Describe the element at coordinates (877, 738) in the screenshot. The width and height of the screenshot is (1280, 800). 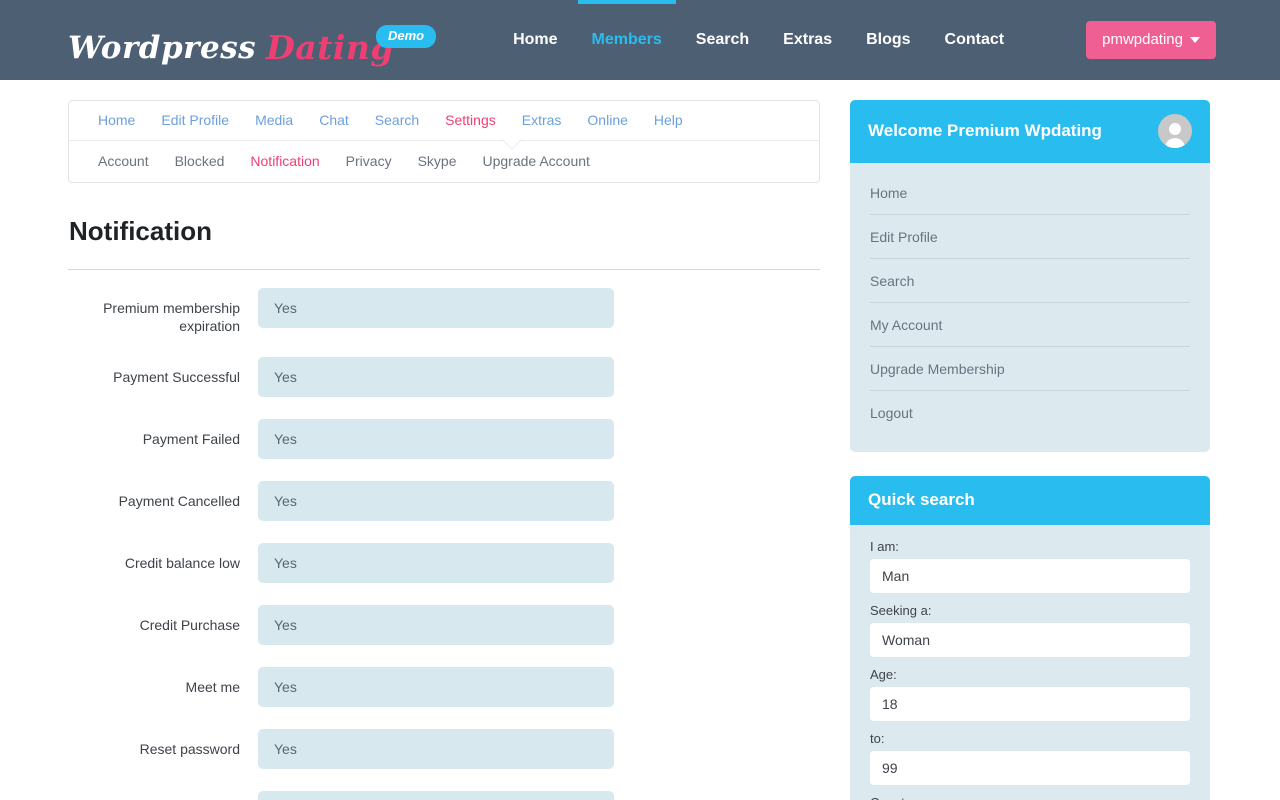
I see `quick-search-label-to: to:` at that location.